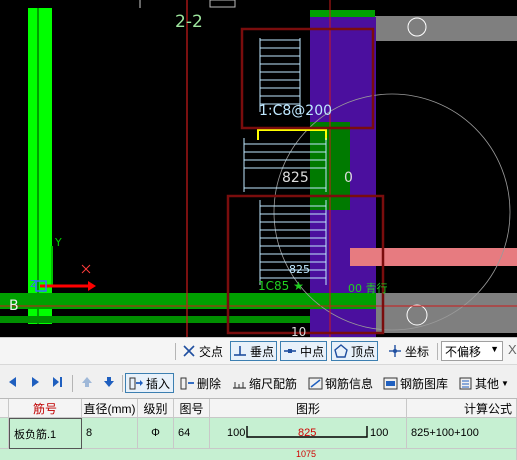 This screenshot has width=517, height=460. What do you see at coordinates (209, 383) in the screenshot?
I see `delete-label: 删除` at bounding box center [209, 383].